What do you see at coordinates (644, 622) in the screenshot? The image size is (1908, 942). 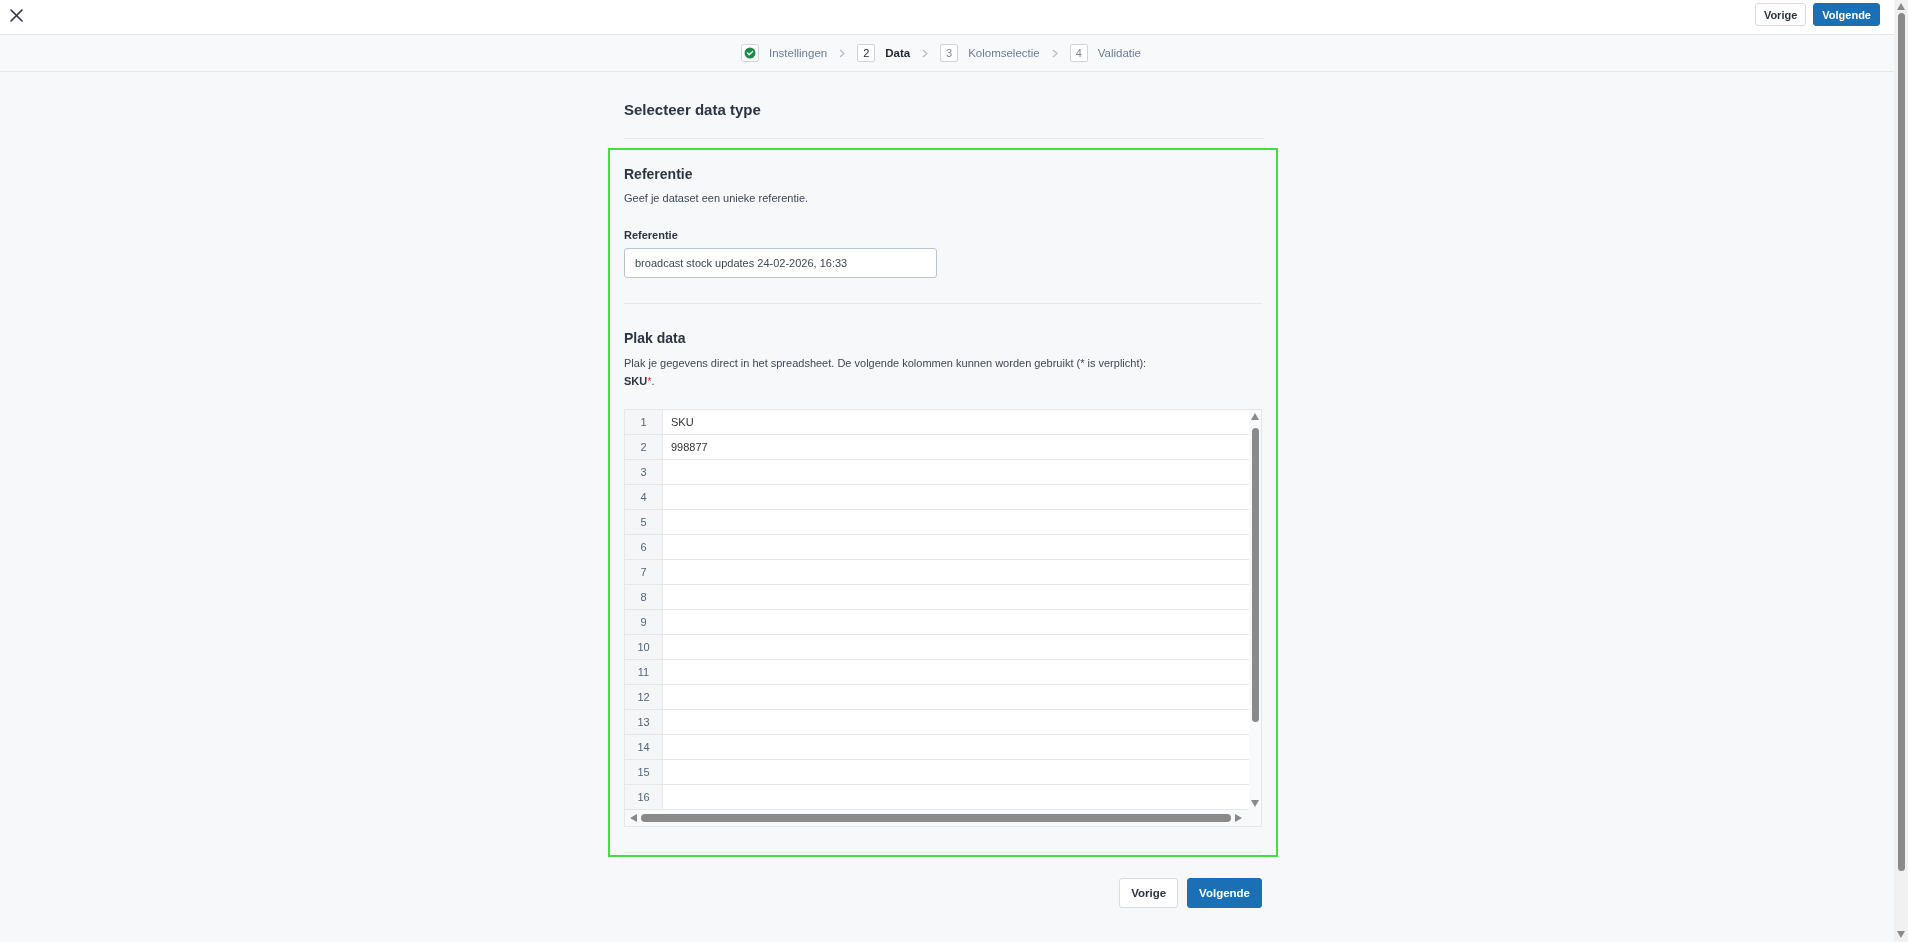 I see `row-number: 9` at bounding box center [644, 622].